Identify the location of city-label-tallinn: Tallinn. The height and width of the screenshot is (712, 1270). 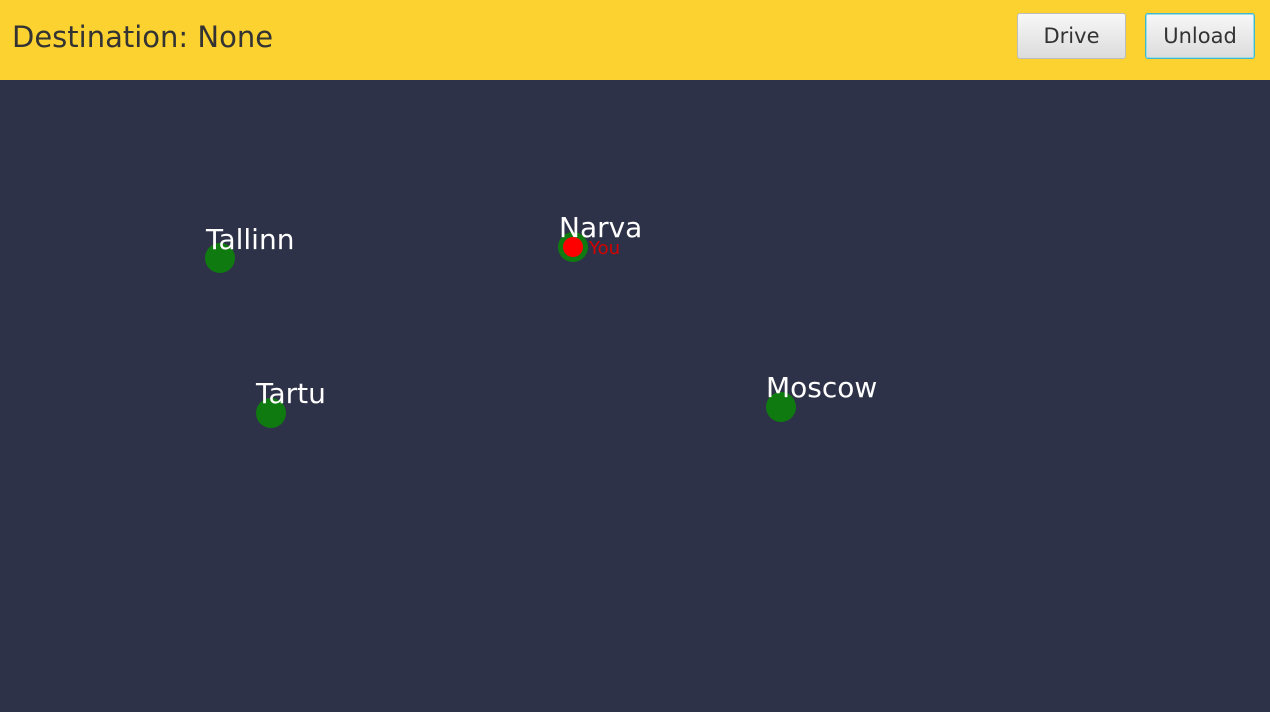
(250, 239).